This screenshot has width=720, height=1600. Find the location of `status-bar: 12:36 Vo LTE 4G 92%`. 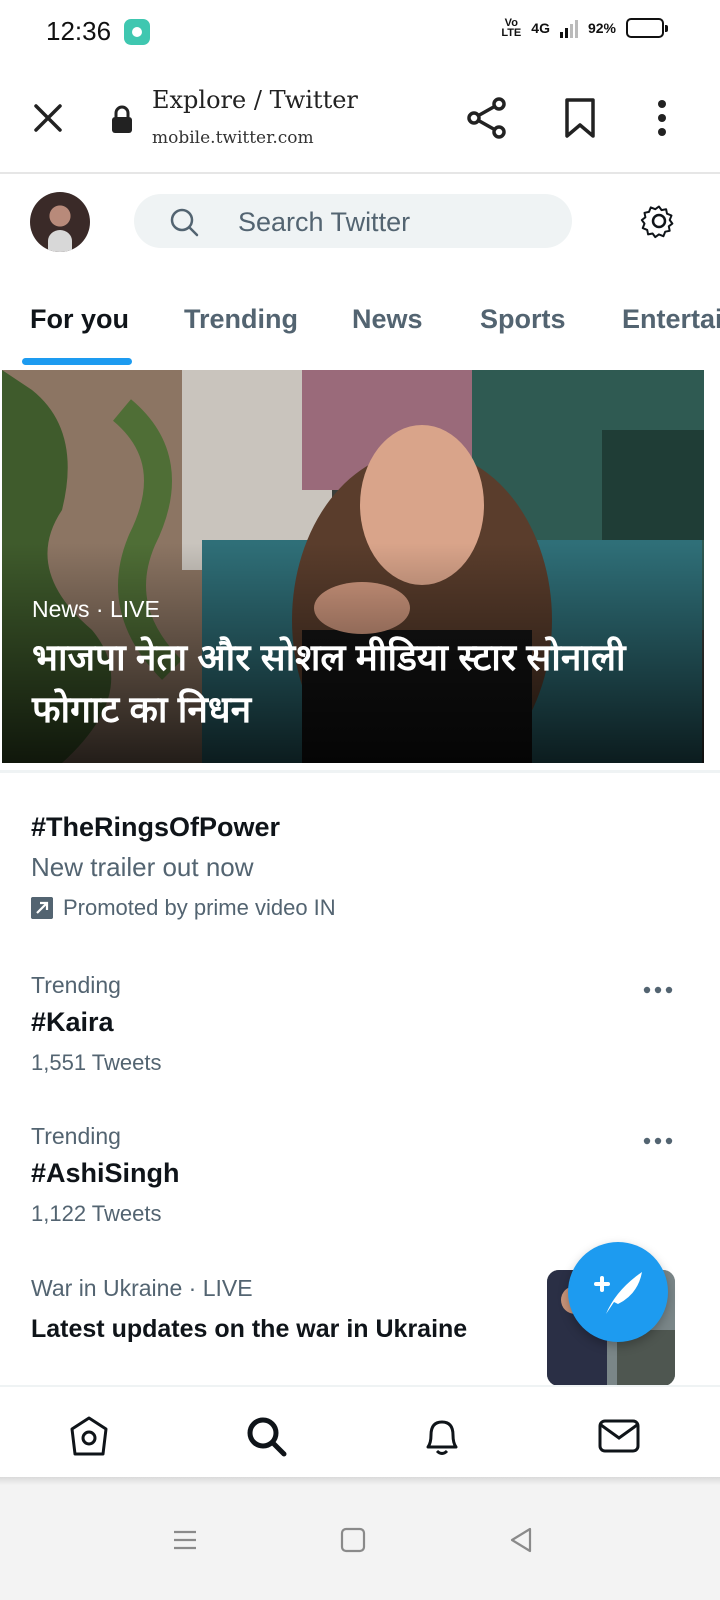

status-bar: 12:36 Vo LTE 4G 92% is located at coordinates (360, 32).